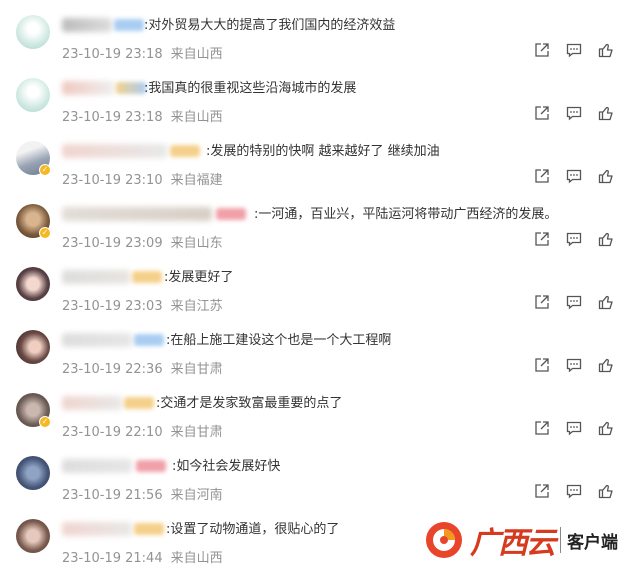 The height and width of the screenshot is (577, 632). What do you see at coordinates (592, 542) in the screenshot?
I see `brand-client-label: 客户端` at bounding box center [592, 542].